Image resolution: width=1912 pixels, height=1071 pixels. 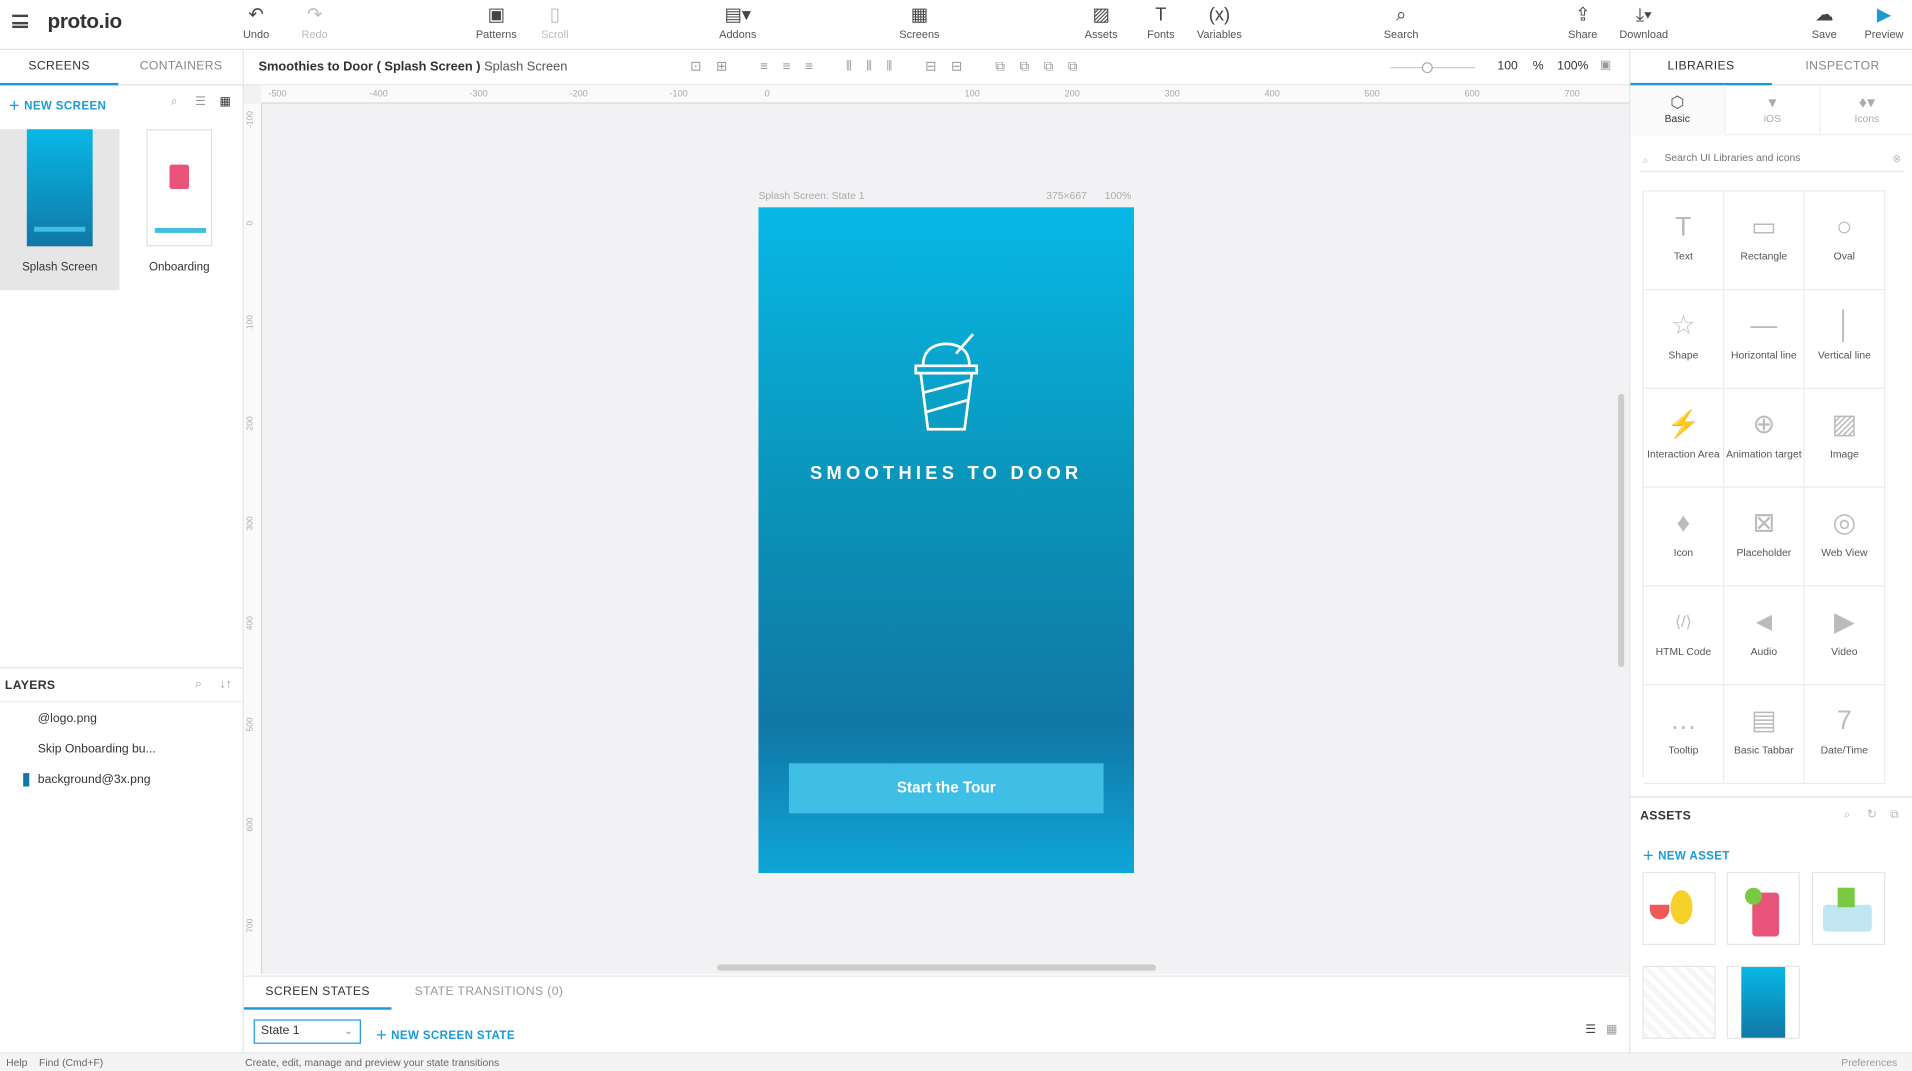 What do you see at coordinates (180, 209) in the screenshot?
I see `screen-thumb-onboarding: Onboarding` at bounding box center [180, 209].